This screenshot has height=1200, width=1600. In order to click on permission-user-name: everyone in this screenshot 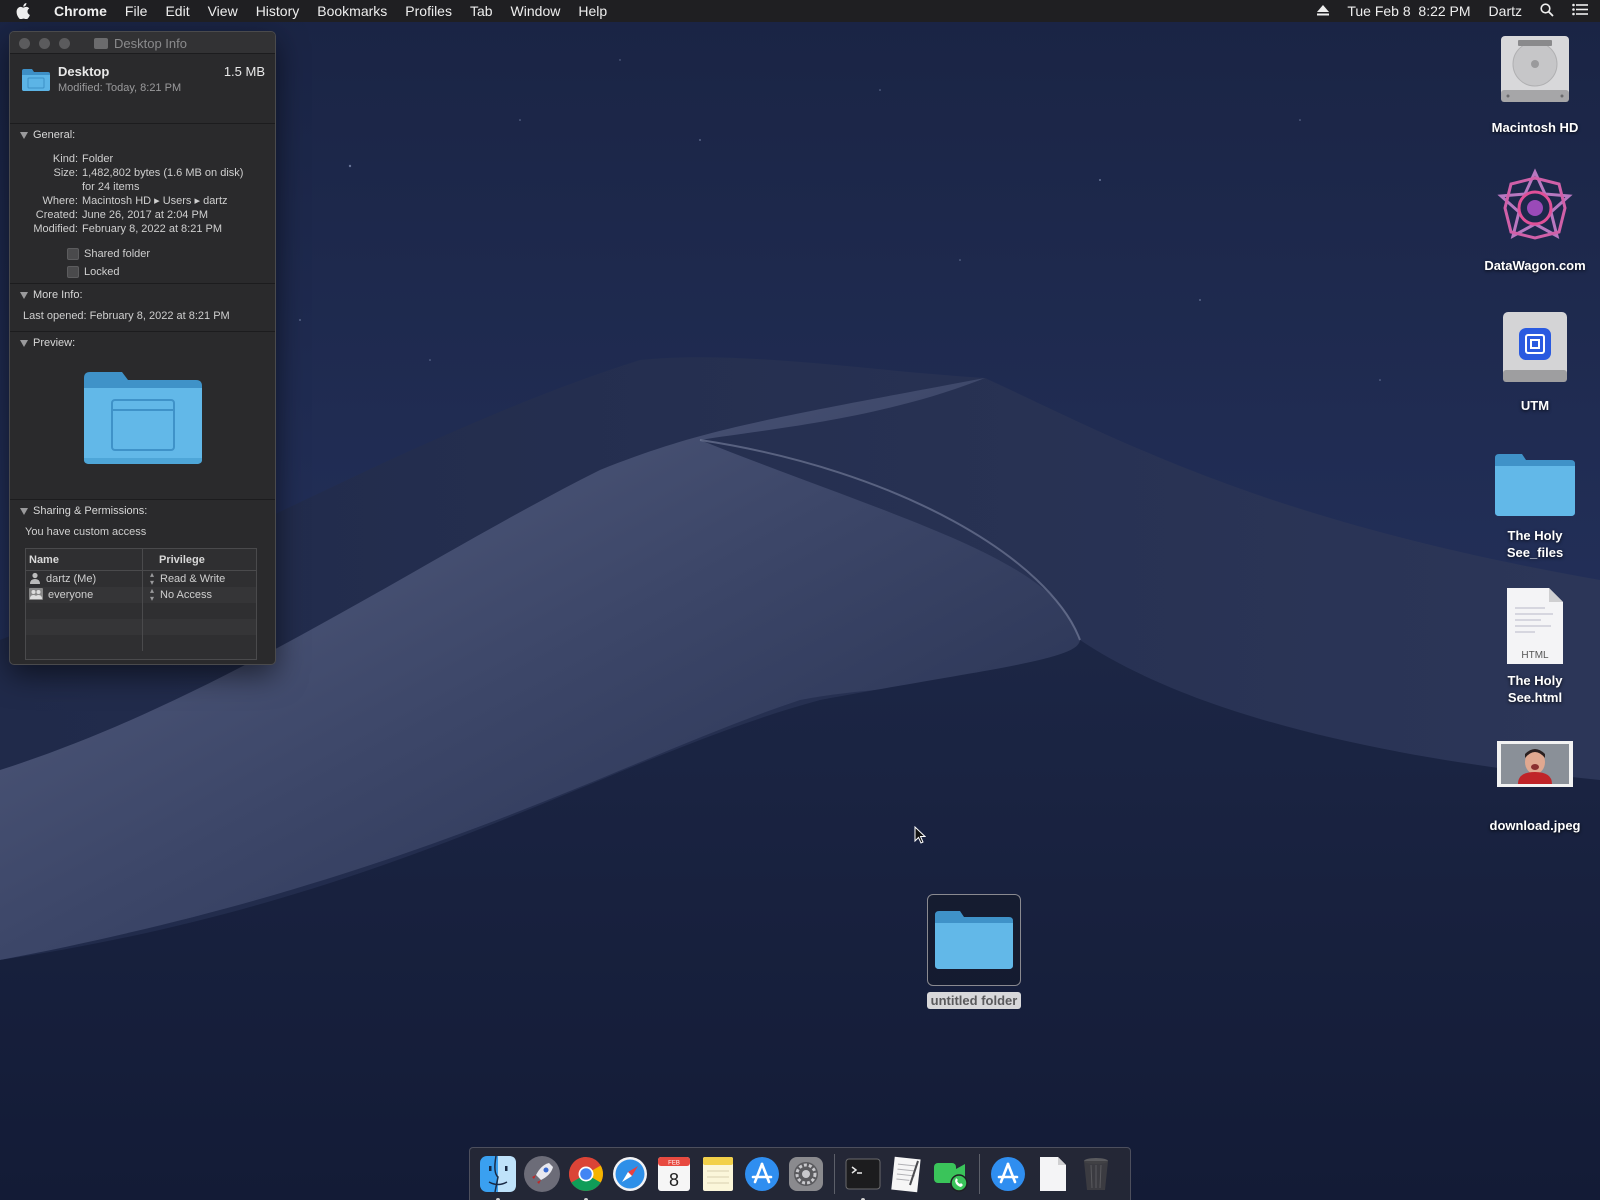, I will do `click(71, 595)`.